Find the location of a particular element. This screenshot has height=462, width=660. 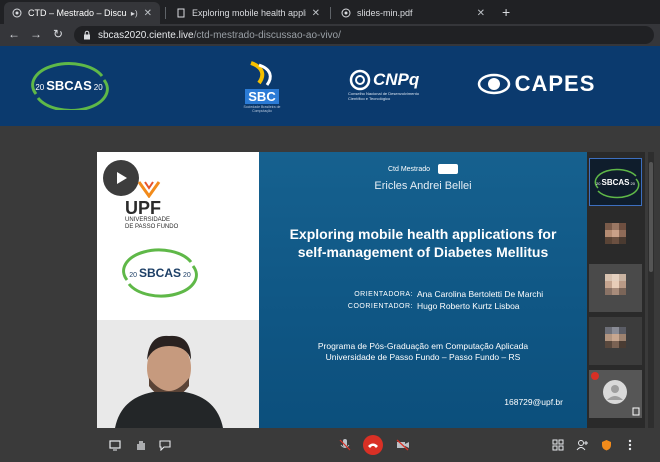

play-icon is located at coordinates (122, 178).